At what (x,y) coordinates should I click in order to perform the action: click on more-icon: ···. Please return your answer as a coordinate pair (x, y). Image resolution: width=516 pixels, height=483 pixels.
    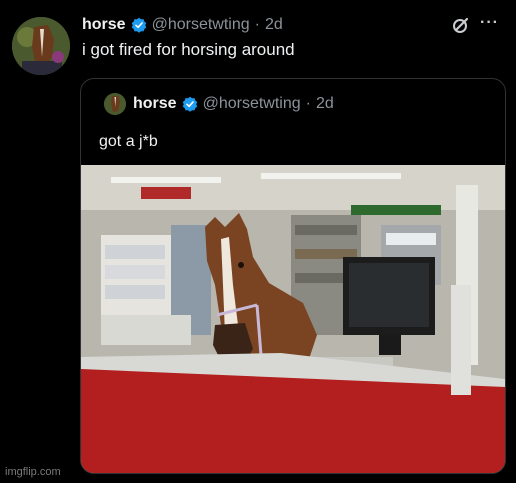
    Looking at the image, I should click on (492, 24).